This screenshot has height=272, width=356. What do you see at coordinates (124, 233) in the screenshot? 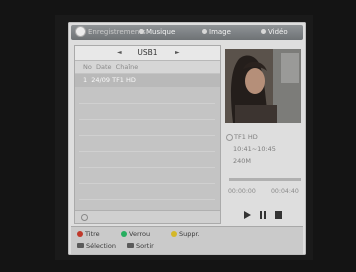
I see `green-key-icon` at bounding box center [124, 233].